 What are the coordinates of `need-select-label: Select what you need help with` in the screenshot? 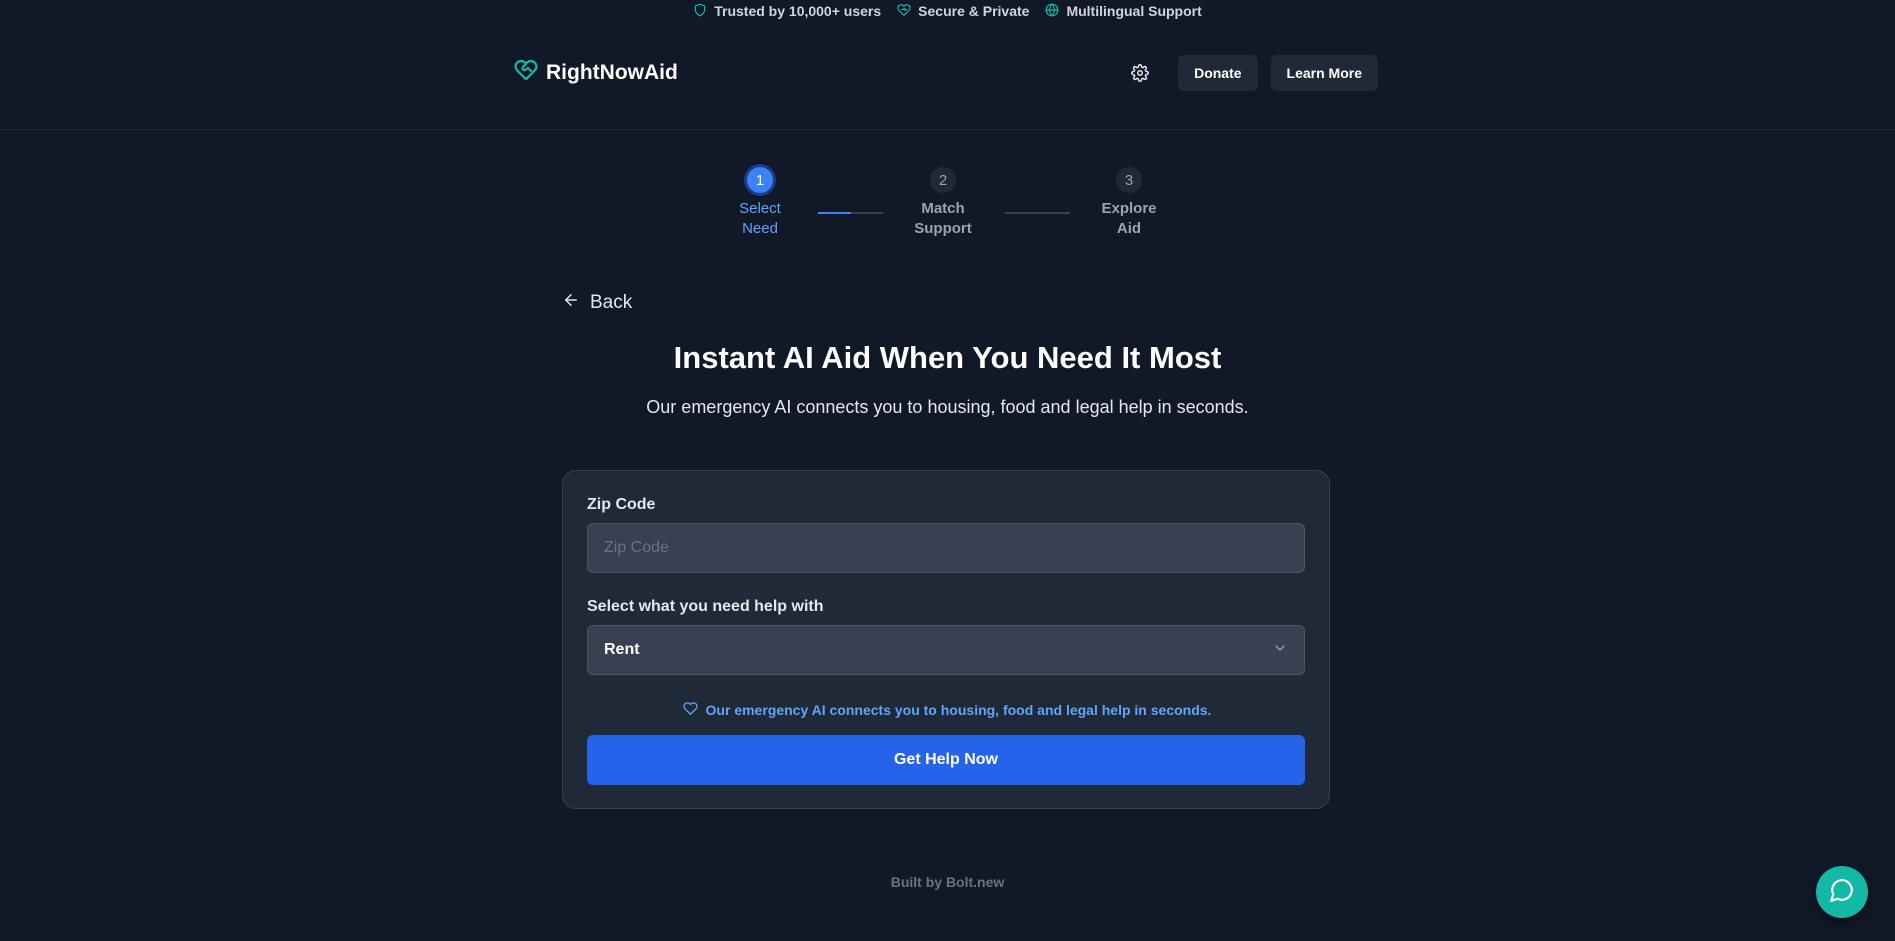 It's located at (705, 606).